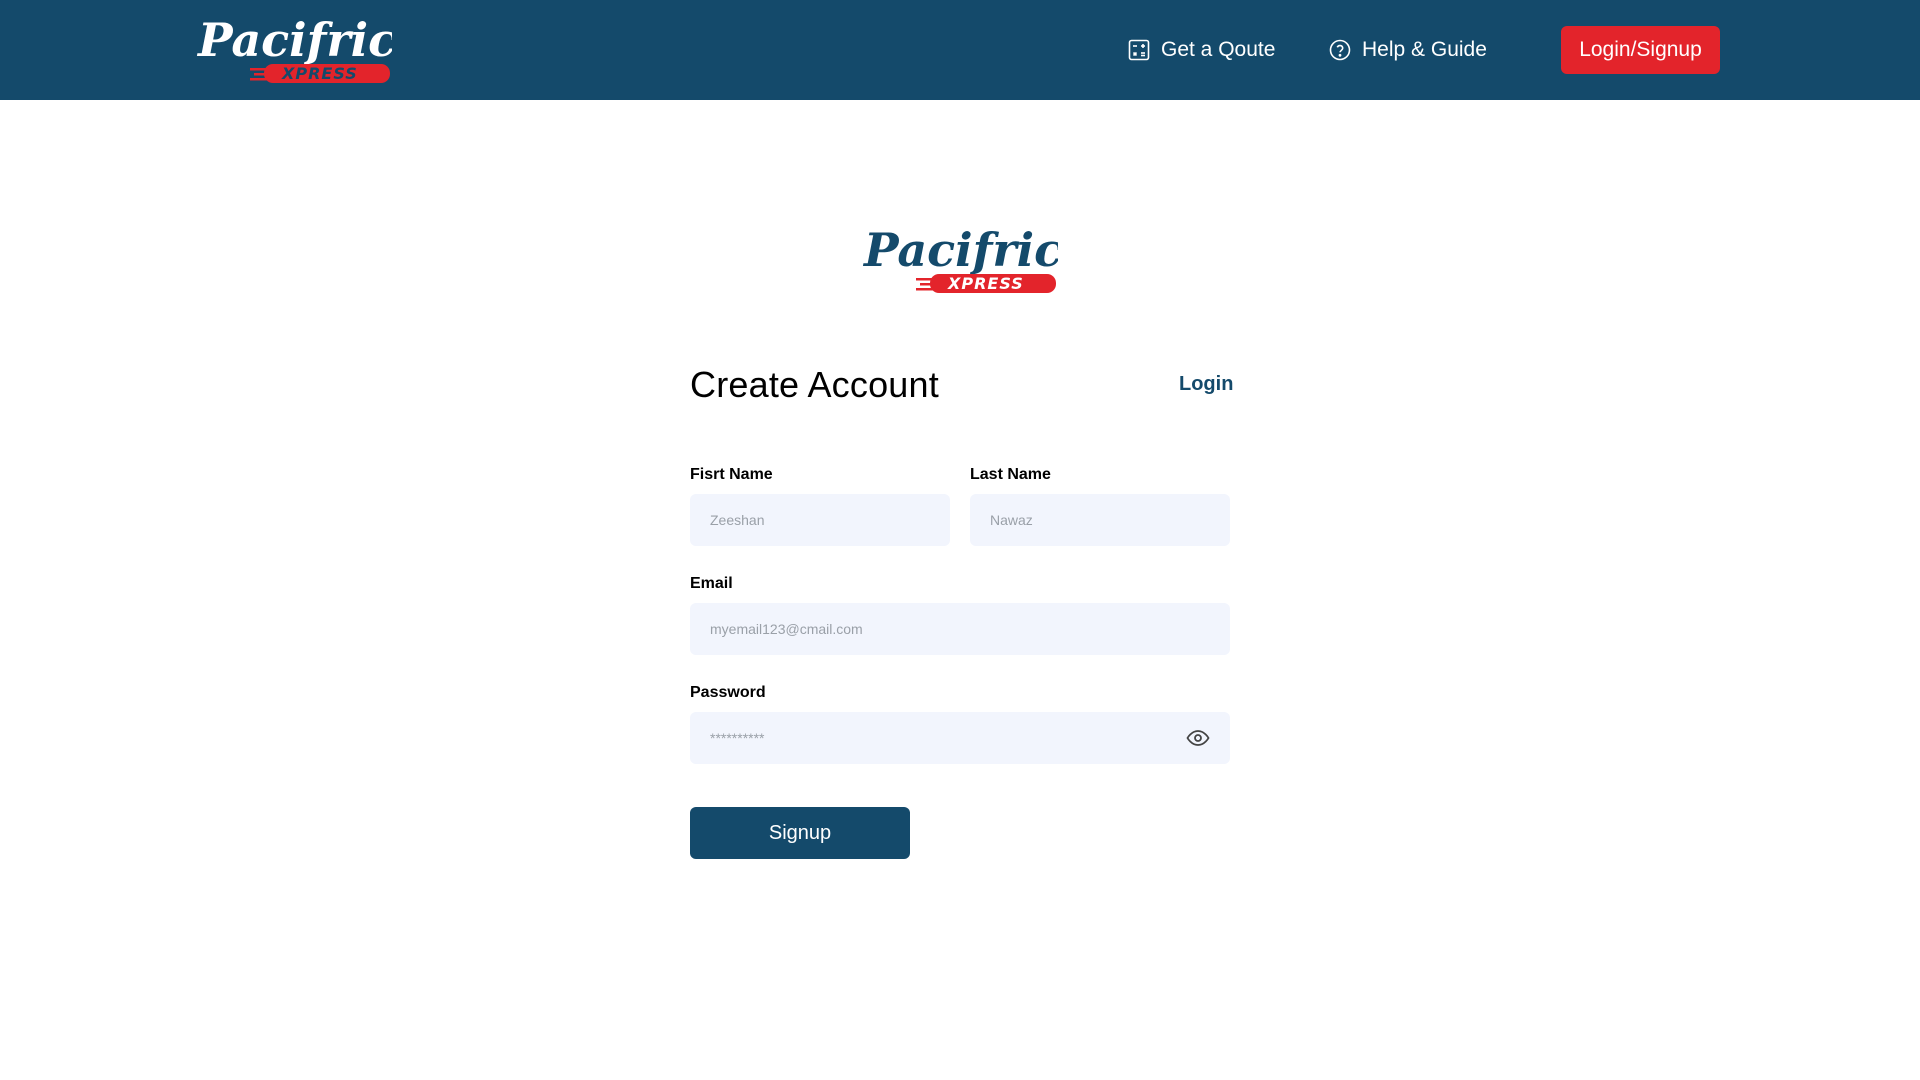 Image resolution: width=1920 pixels, height=1080 pixels. What do you see at coordinates (960, 629) in the screenshot?
I see `email-input` at bounding box center [960, 629].